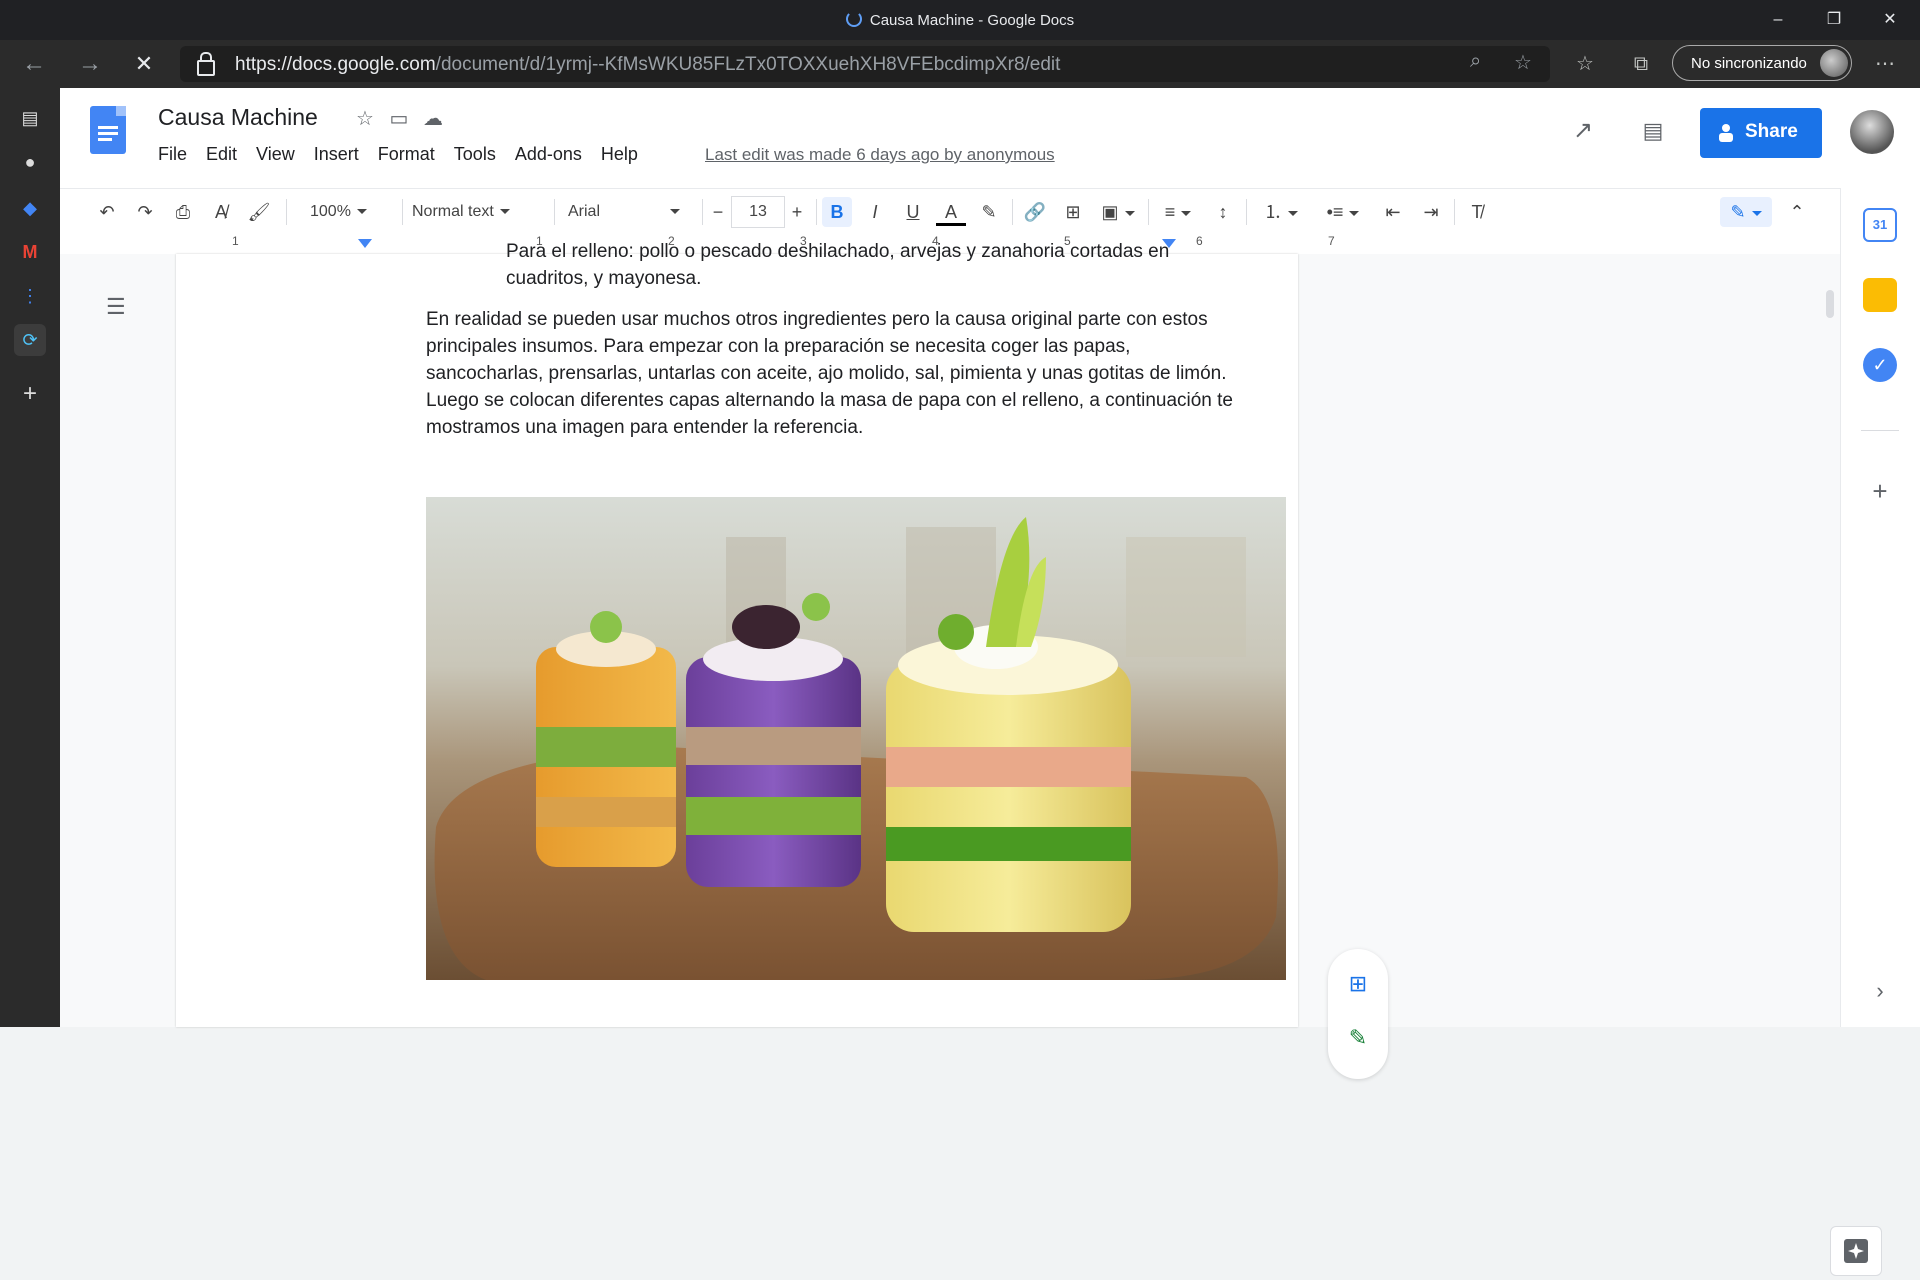 The height and width of the screenshot is (1280, 1920). Describe the element at coordinates (120, 308) in the screenshot. I see `document-outline-icon: ☰` at that location.